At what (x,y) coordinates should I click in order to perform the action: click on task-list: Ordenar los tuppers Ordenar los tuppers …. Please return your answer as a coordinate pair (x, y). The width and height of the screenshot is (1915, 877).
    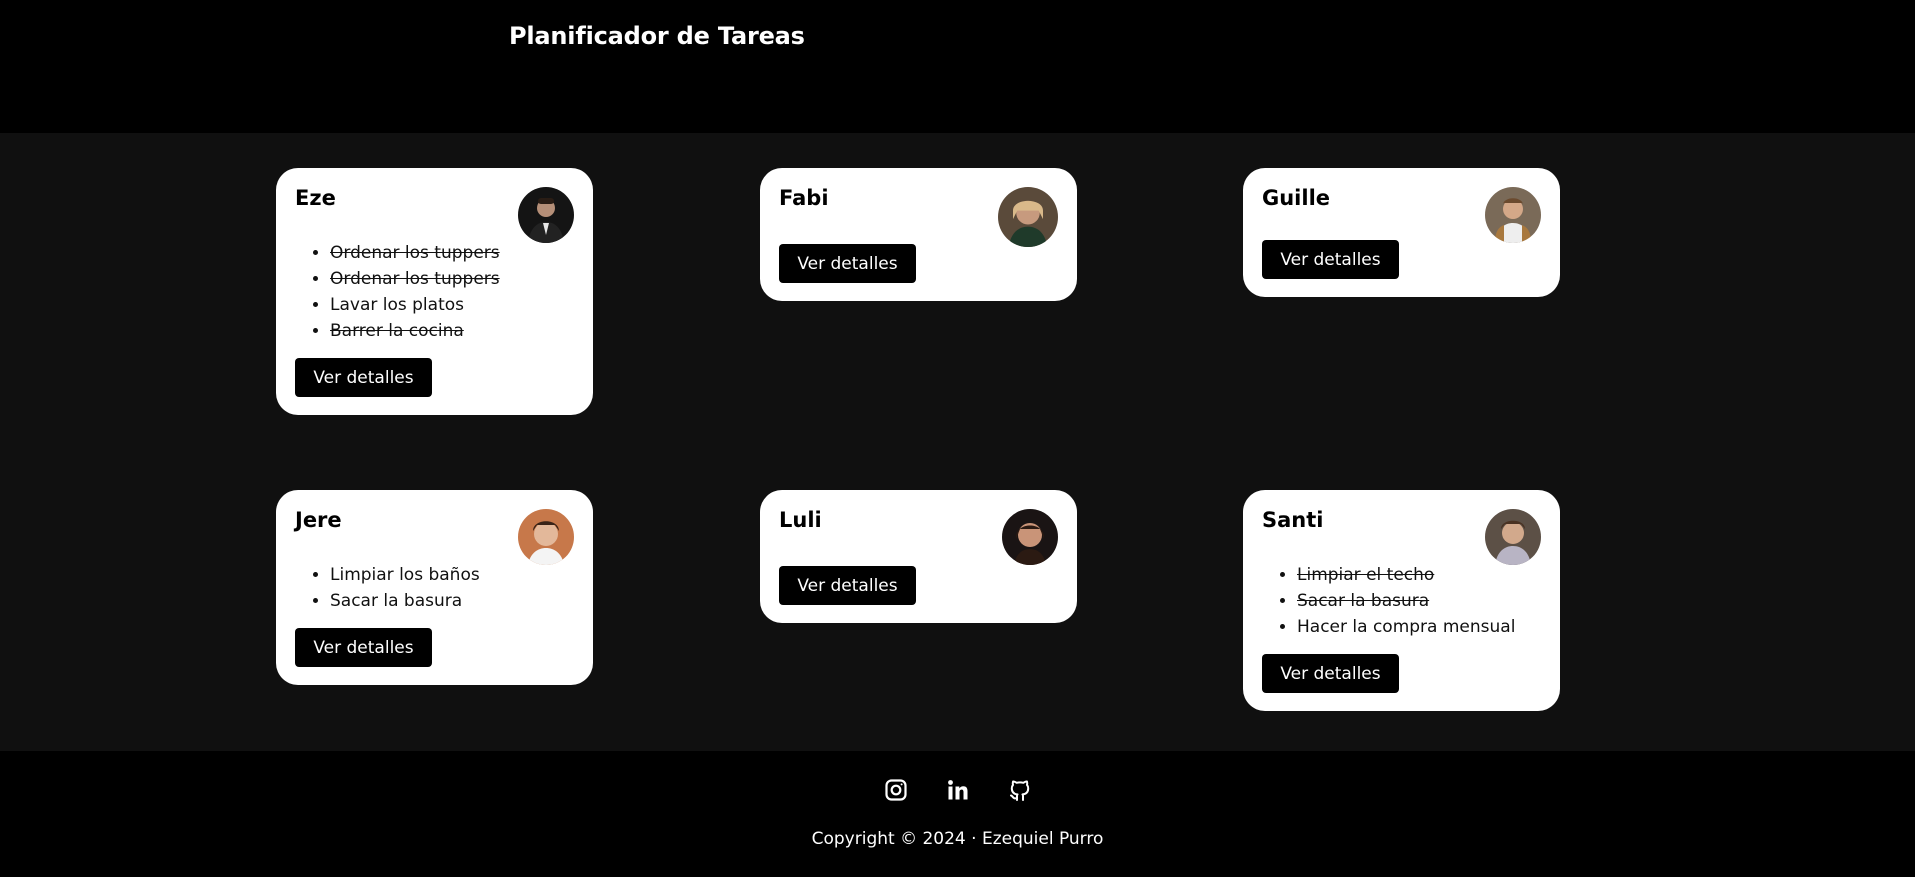
    Looking at the image, I should click on (434, 292).